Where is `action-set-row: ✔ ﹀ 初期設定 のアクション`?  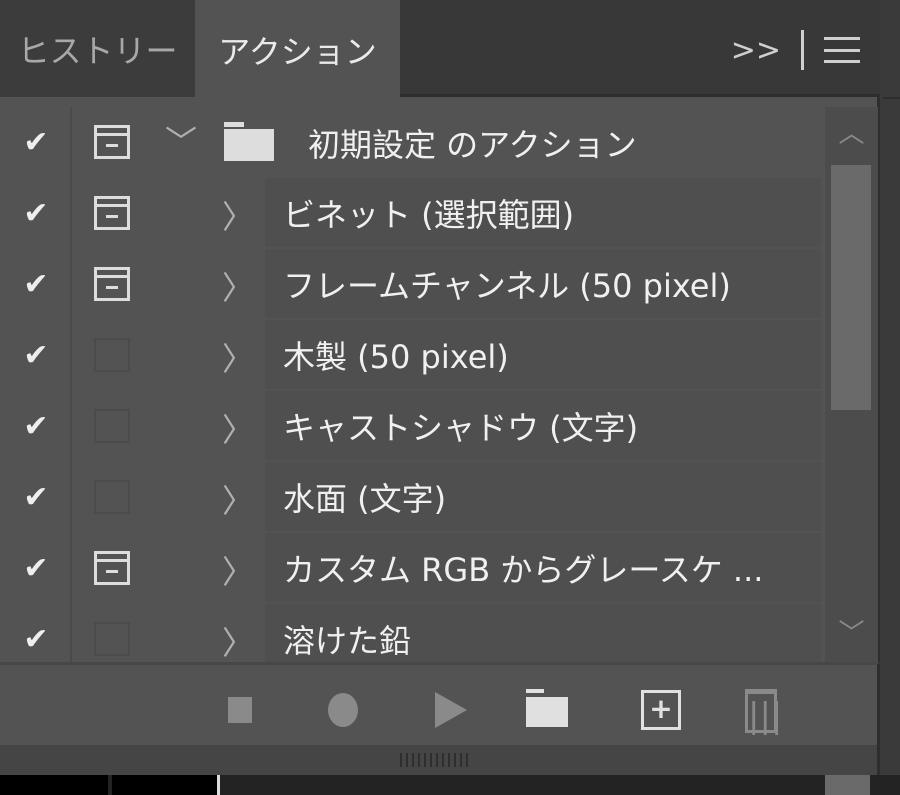 action-set-row: ✔ ﹀ 初期設定 のアクション is located at coordinates (412, 142).